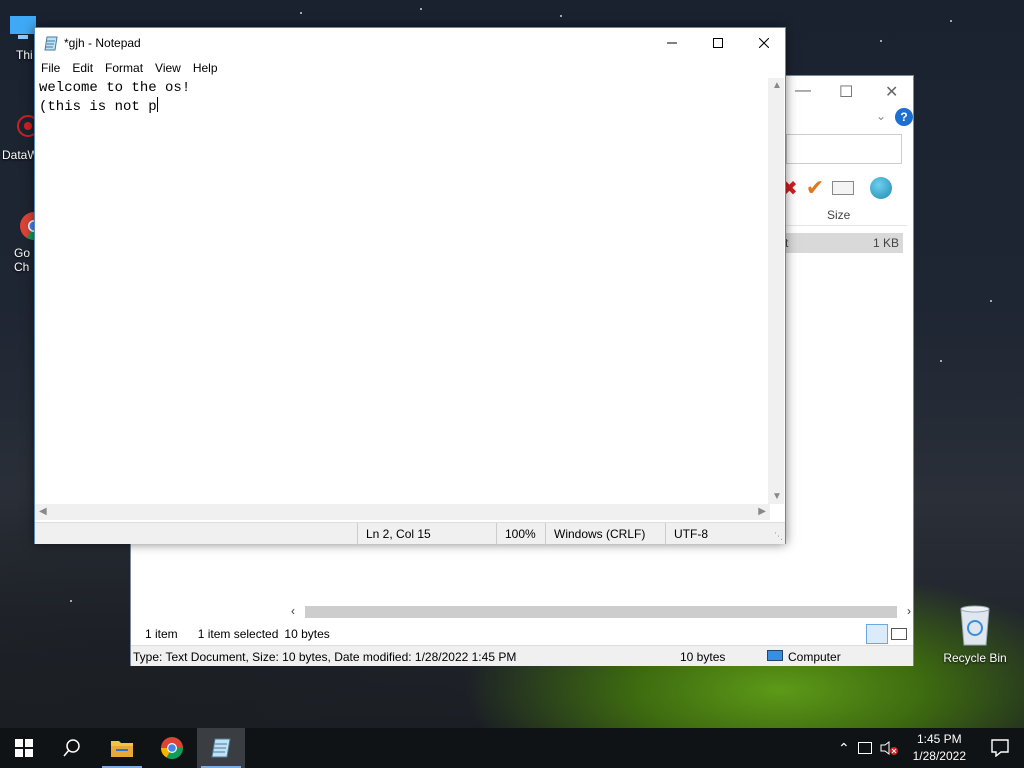 Image resolution: width=1024 pixels, height=768 pixels. I want to click on search-icon, so click(71, 748).